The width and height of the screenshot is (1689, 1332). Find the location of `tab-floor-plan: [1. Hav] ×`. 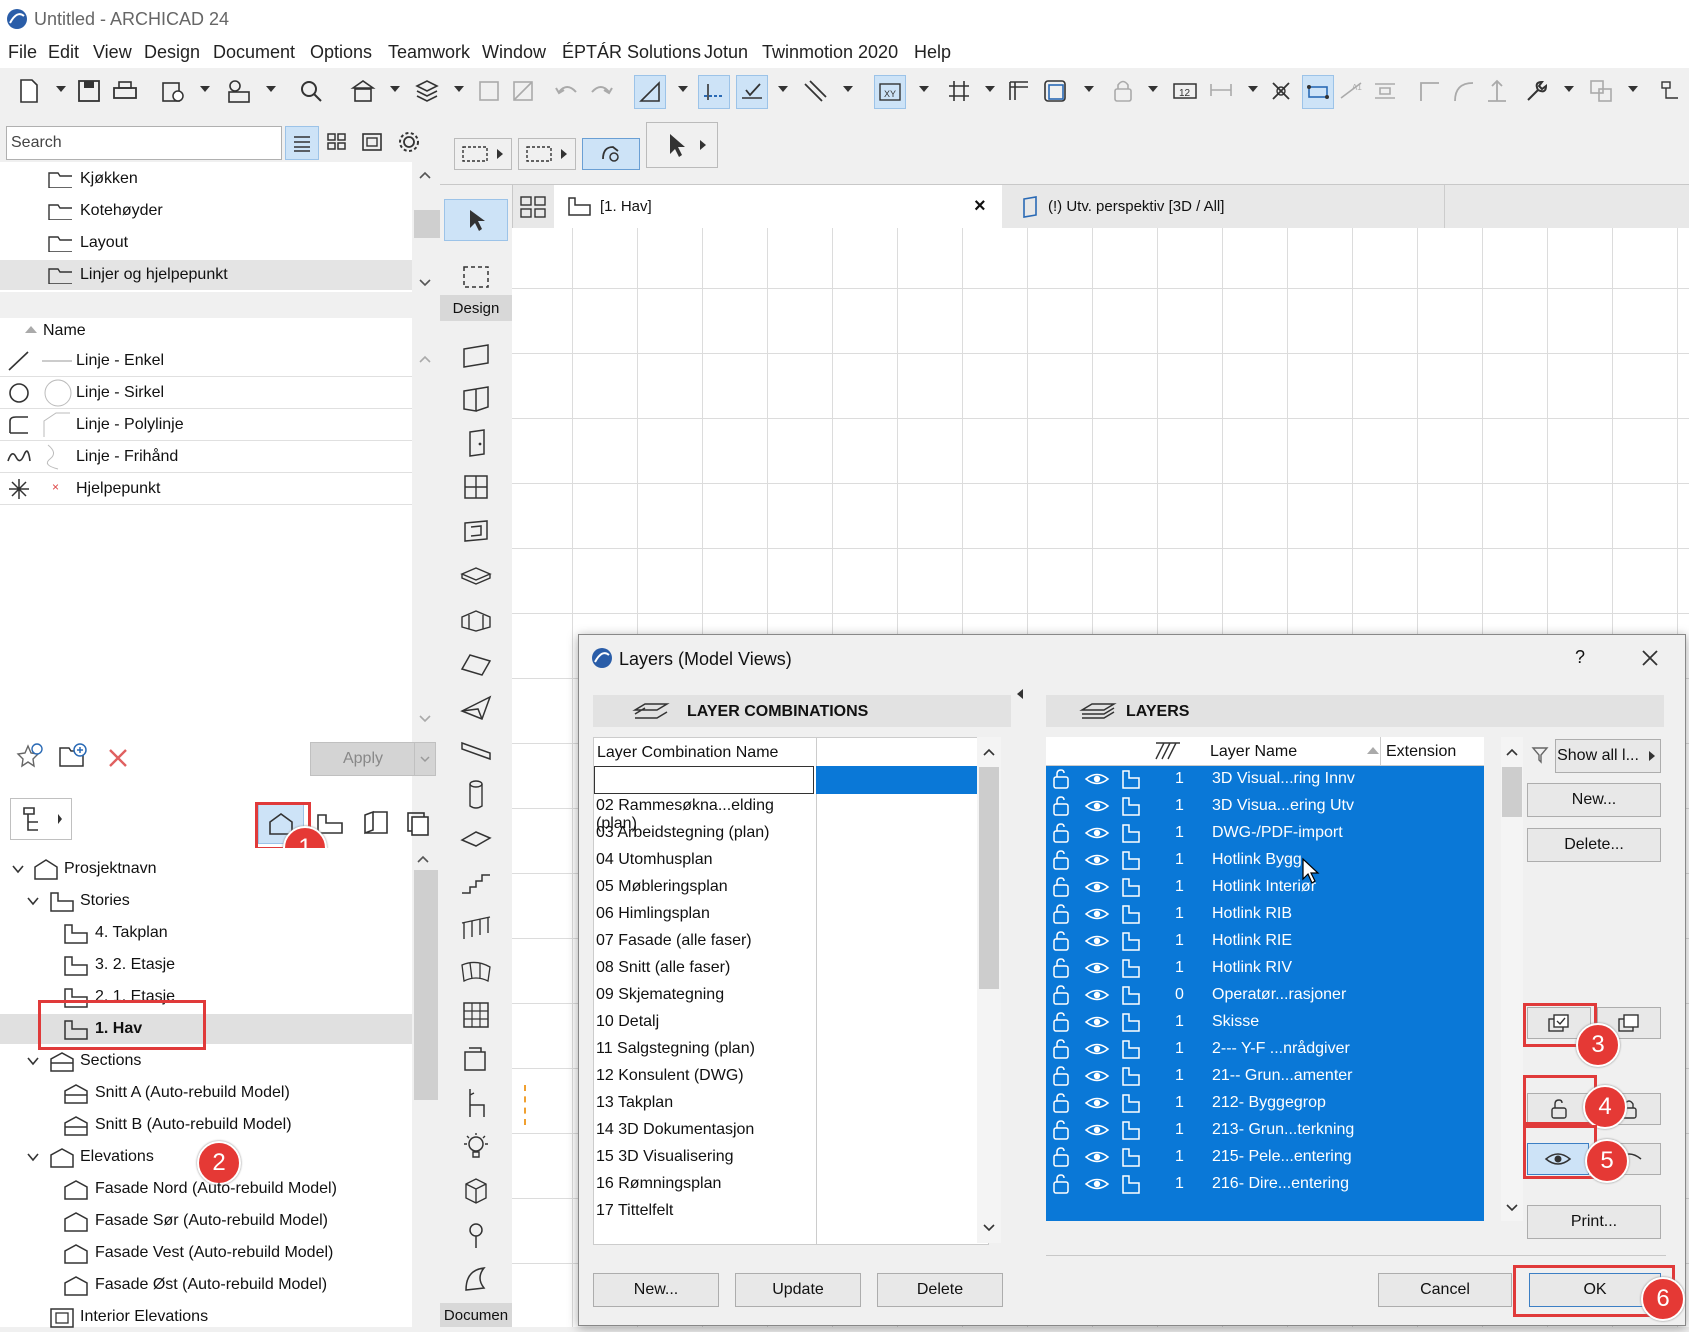

tab-floor-plan: [1. Hav] × is located at coordinates (778, 206).